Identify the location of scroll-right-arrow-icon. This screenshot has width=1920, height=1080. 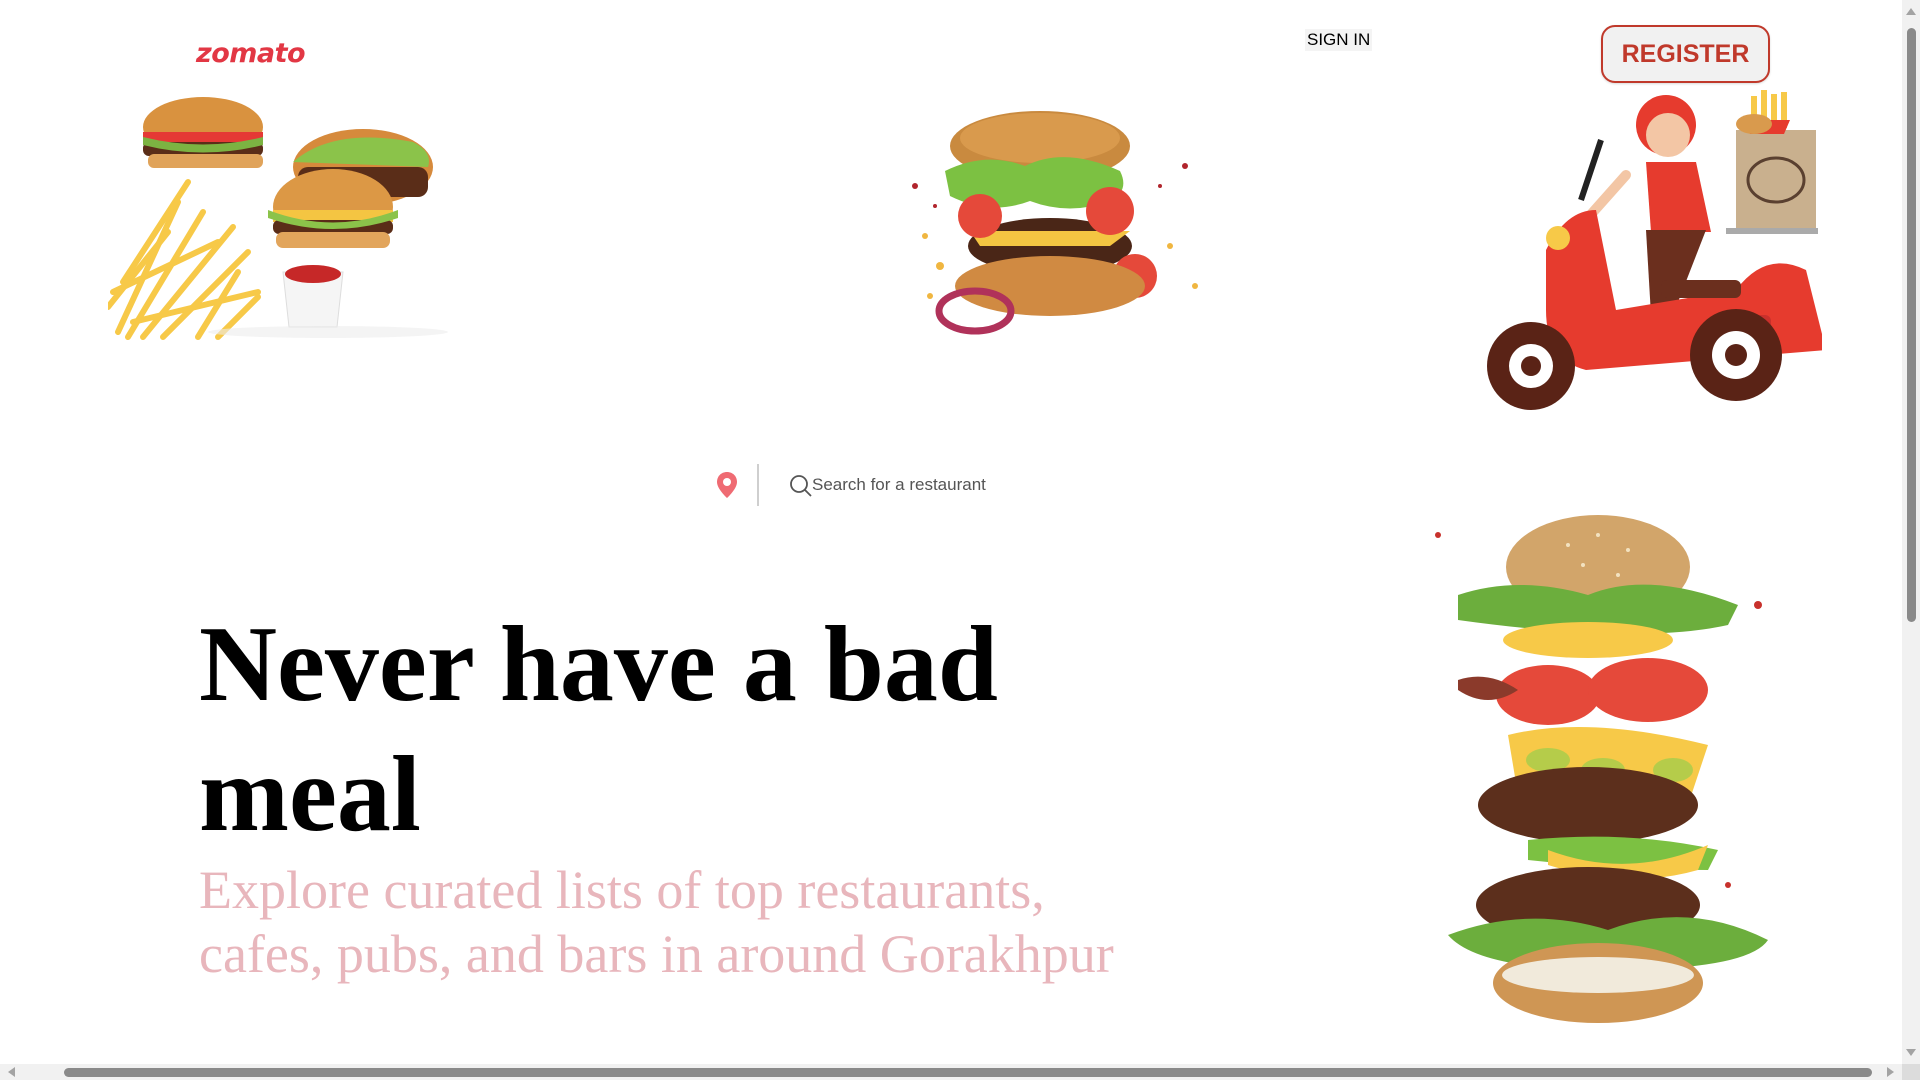
(1890, 1072).